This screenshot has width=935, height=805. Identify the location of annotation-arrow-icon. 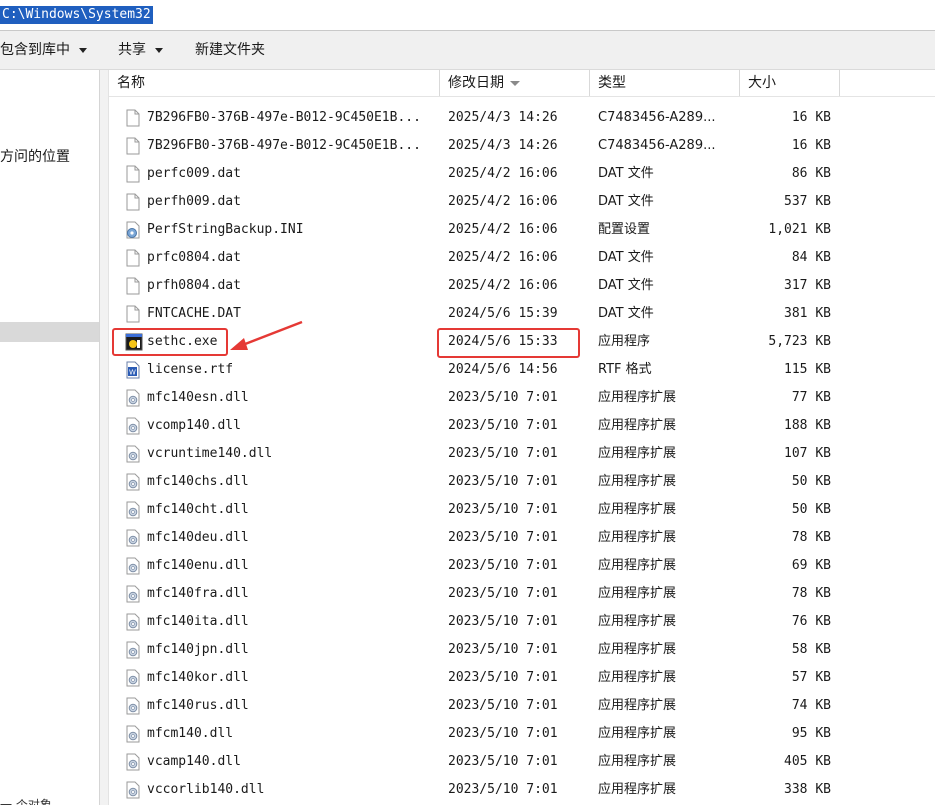
(266, 335).